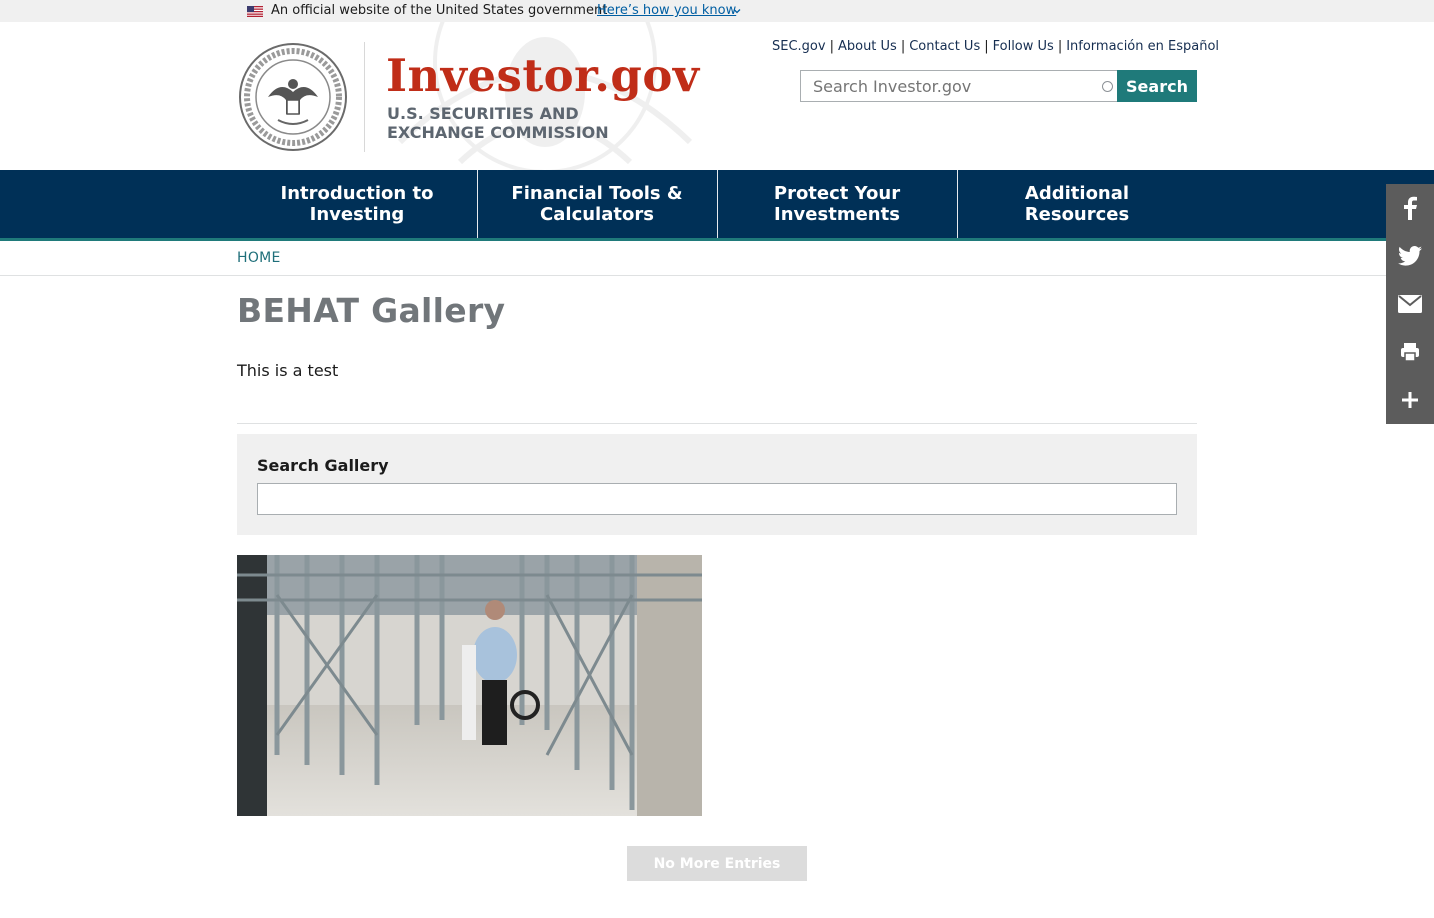 The height and width of the screenshot is (918, 1434). What do you see at coordinates (837, 193) in the screenshot?
I see `nav-label-line-1: Protect Your` at bounding box center [837, 193].